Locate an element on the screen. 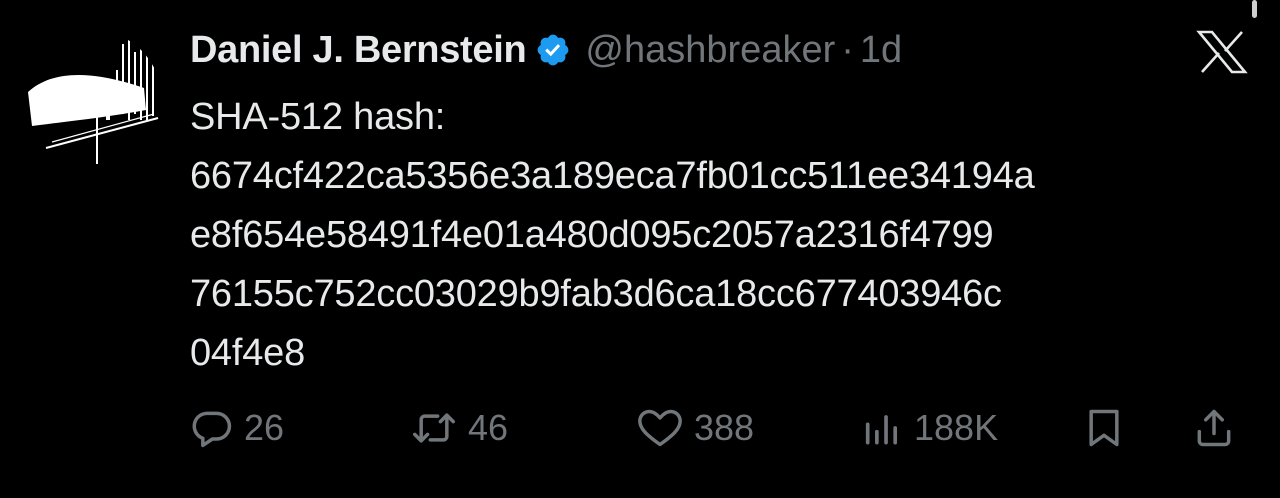  tweet-timestamp: 1d is located at coordinates (881, 50).